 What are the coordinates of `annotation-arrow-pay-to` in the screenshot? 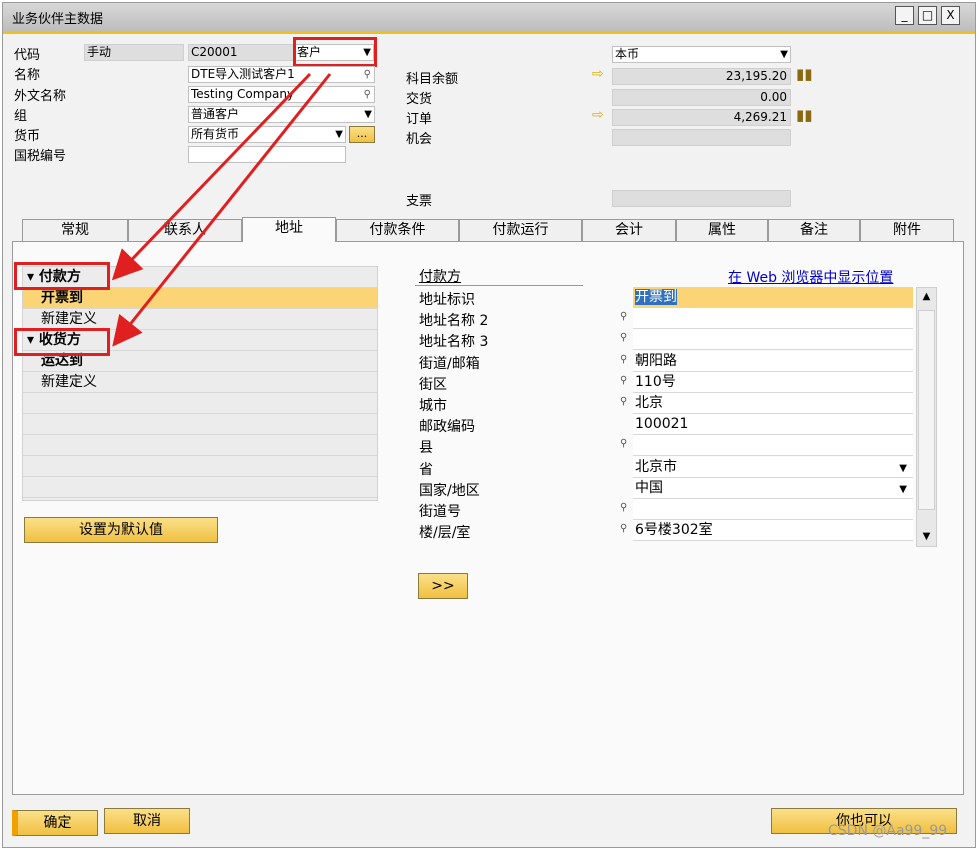 It's located at (211, 176).